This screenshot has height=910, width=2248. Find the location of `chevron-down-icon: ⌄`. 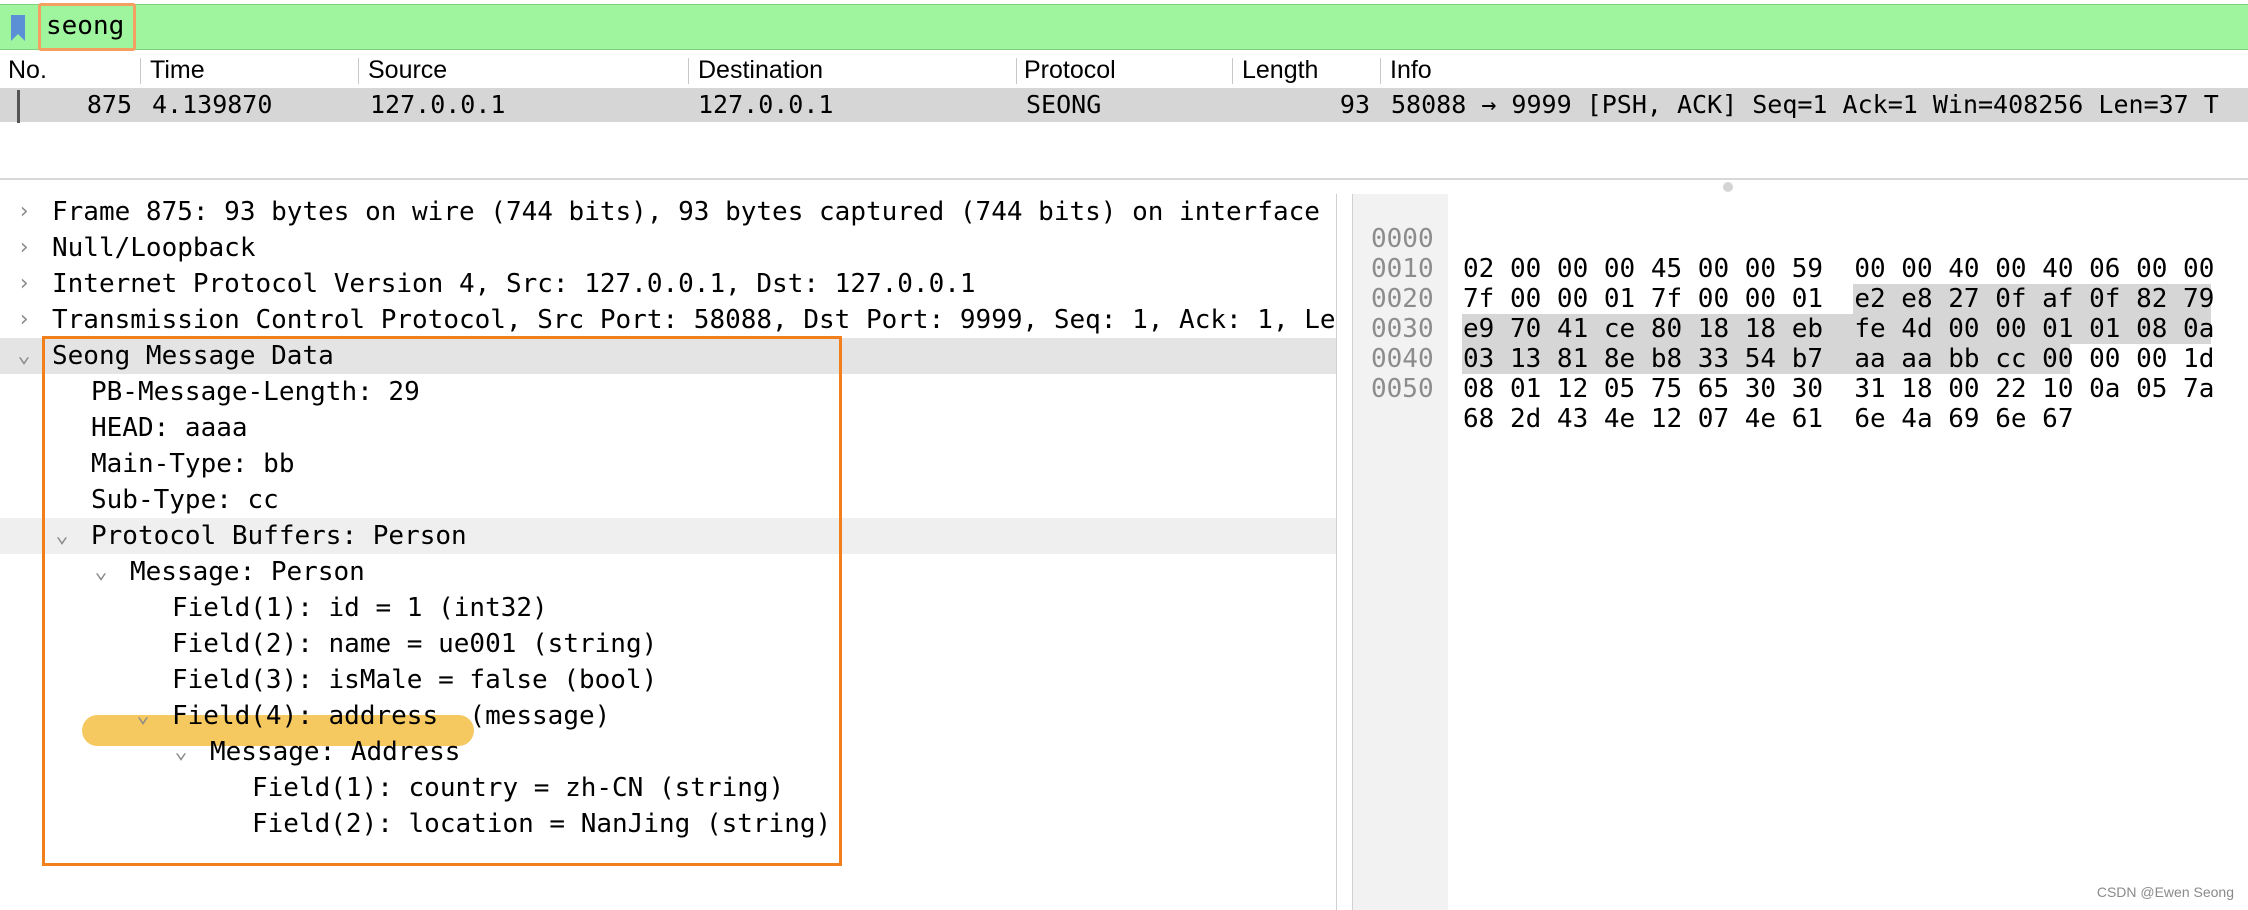

chevron-down-icon: ⌄ is located at coordinates (24, 356).